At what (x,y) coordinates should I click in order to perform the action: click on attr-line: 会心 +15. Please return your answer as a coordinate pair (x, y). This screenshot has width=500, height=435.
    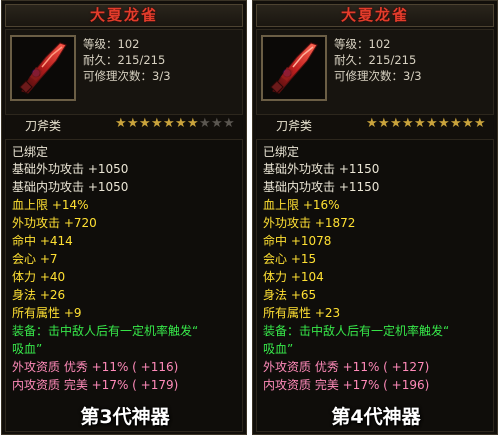
    Looking at the image, I should click on (290, 259).